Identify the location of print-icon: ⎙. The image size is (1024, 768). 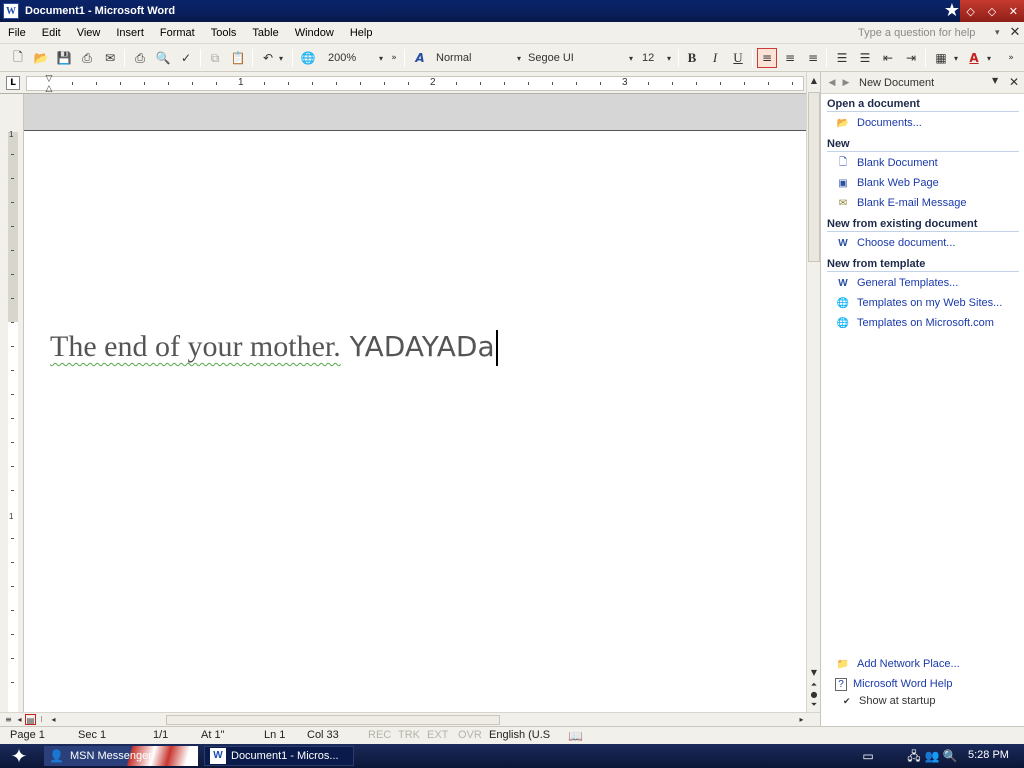
(140, 58).